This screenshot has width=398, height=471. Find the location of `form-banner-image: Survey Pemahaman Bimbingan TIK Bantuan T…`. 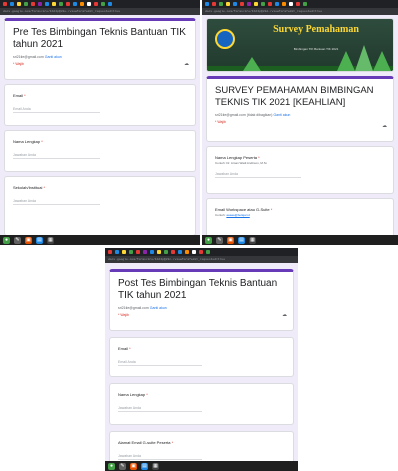

form-banner-image: Survey Pemahaman Bimbingan TIK Bantuan T… is located at coordinates (300, 45).